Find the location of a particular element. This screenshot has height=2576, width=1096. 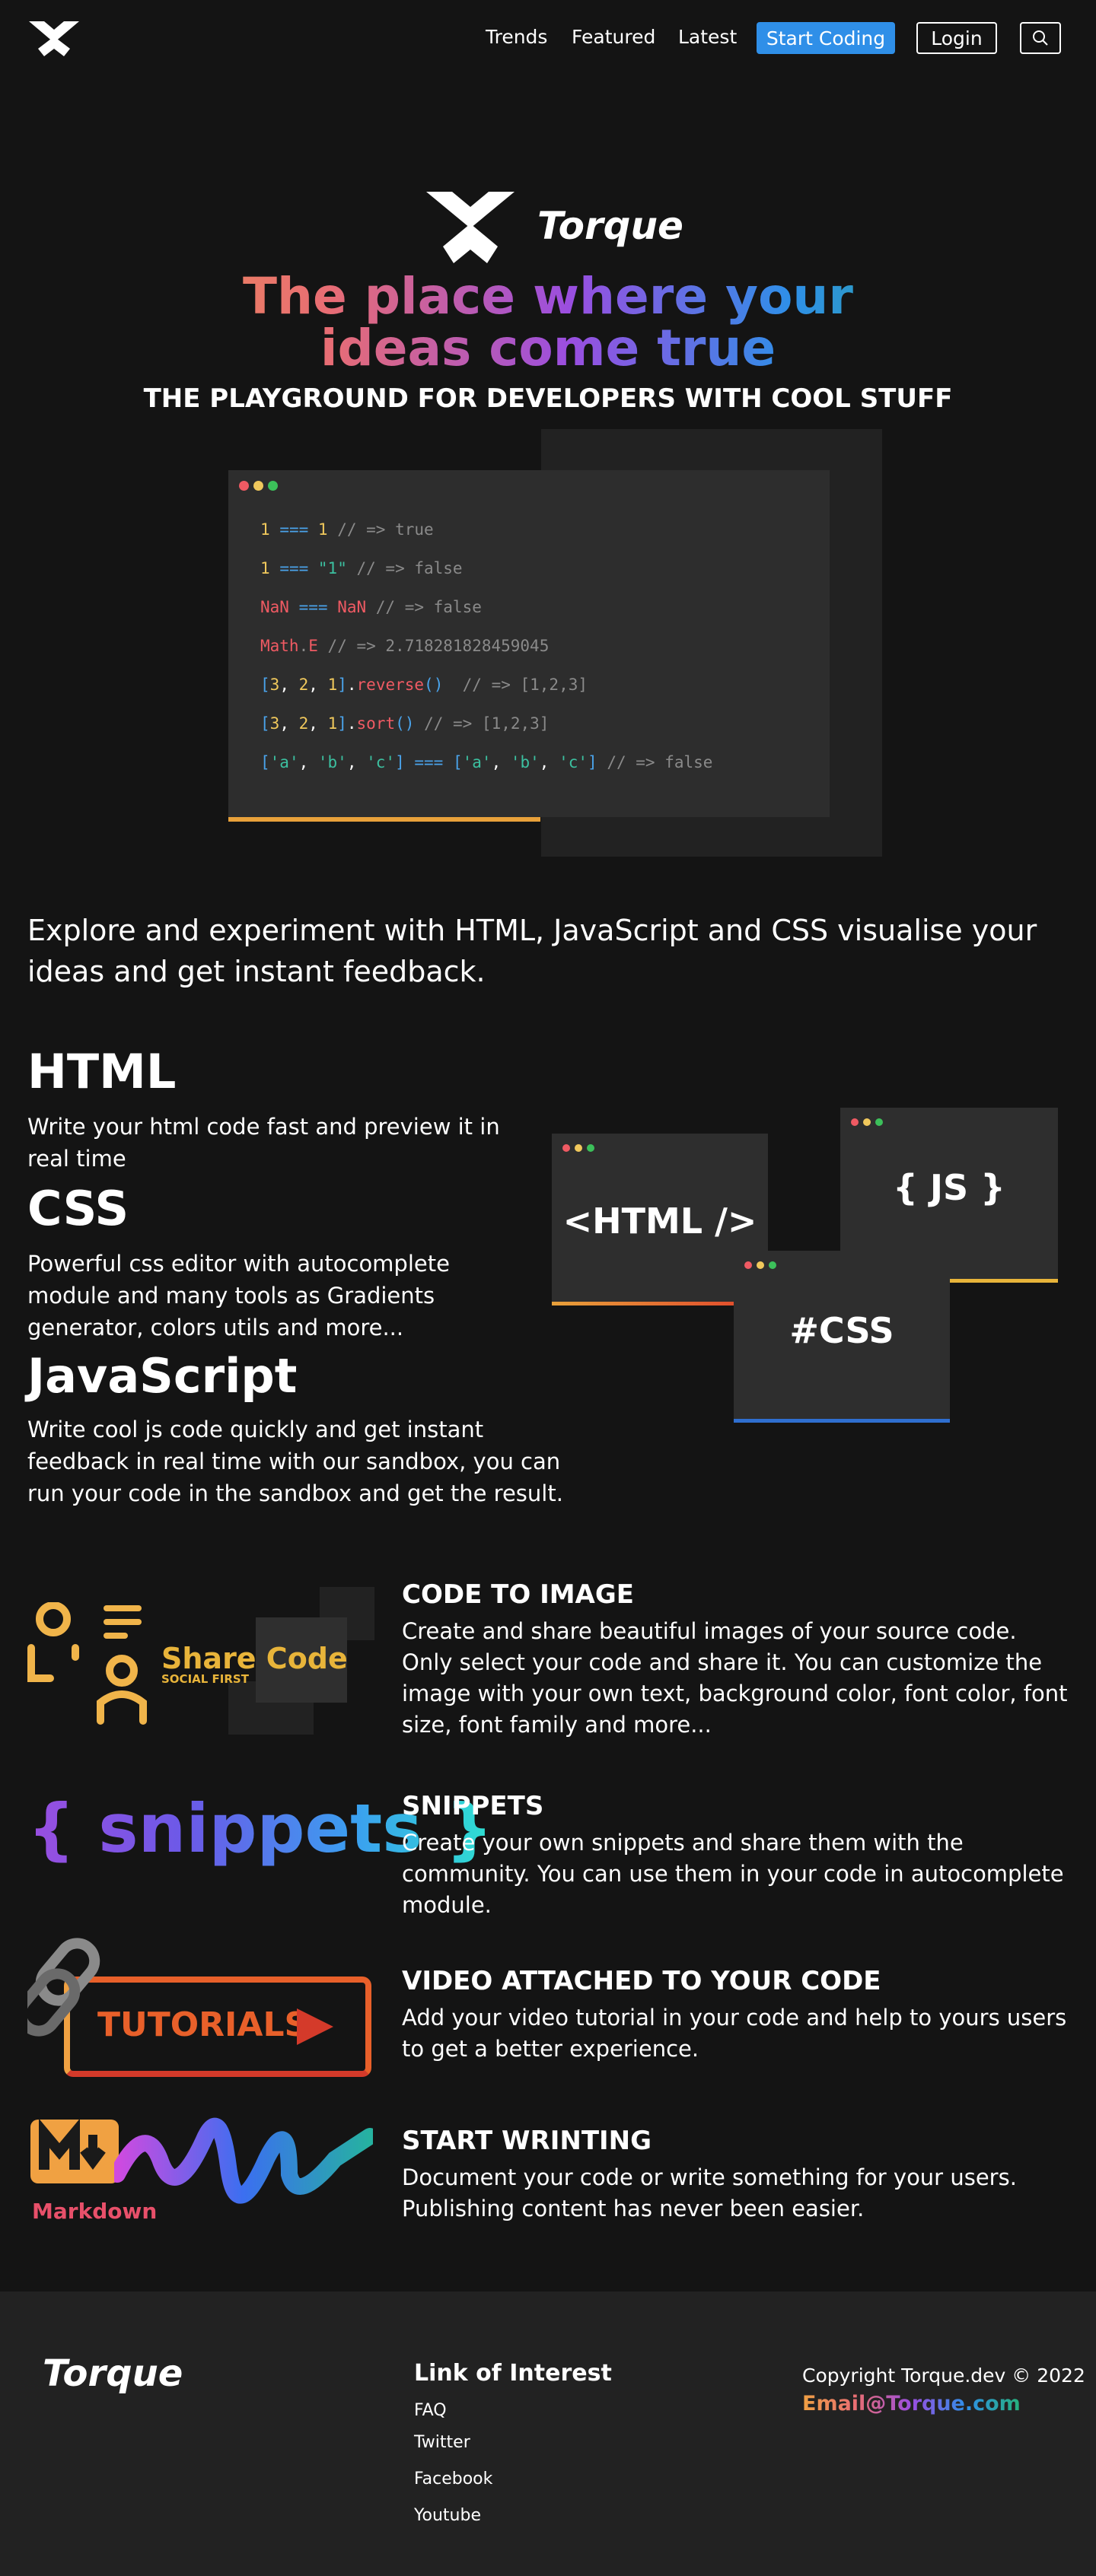

link-chain-icon is located at coordinates (63, 1988).